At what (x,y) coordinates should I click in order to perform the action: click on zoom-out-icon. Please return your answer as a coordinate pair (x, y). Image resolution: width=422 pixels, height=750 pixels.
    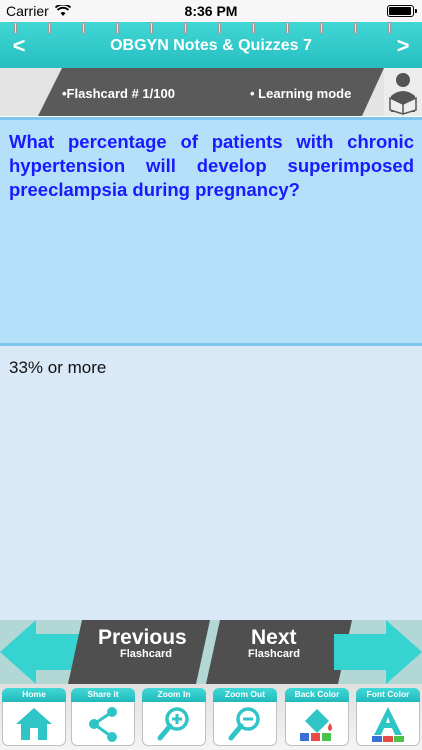
    Looking at the image, I should click on (244, 724).